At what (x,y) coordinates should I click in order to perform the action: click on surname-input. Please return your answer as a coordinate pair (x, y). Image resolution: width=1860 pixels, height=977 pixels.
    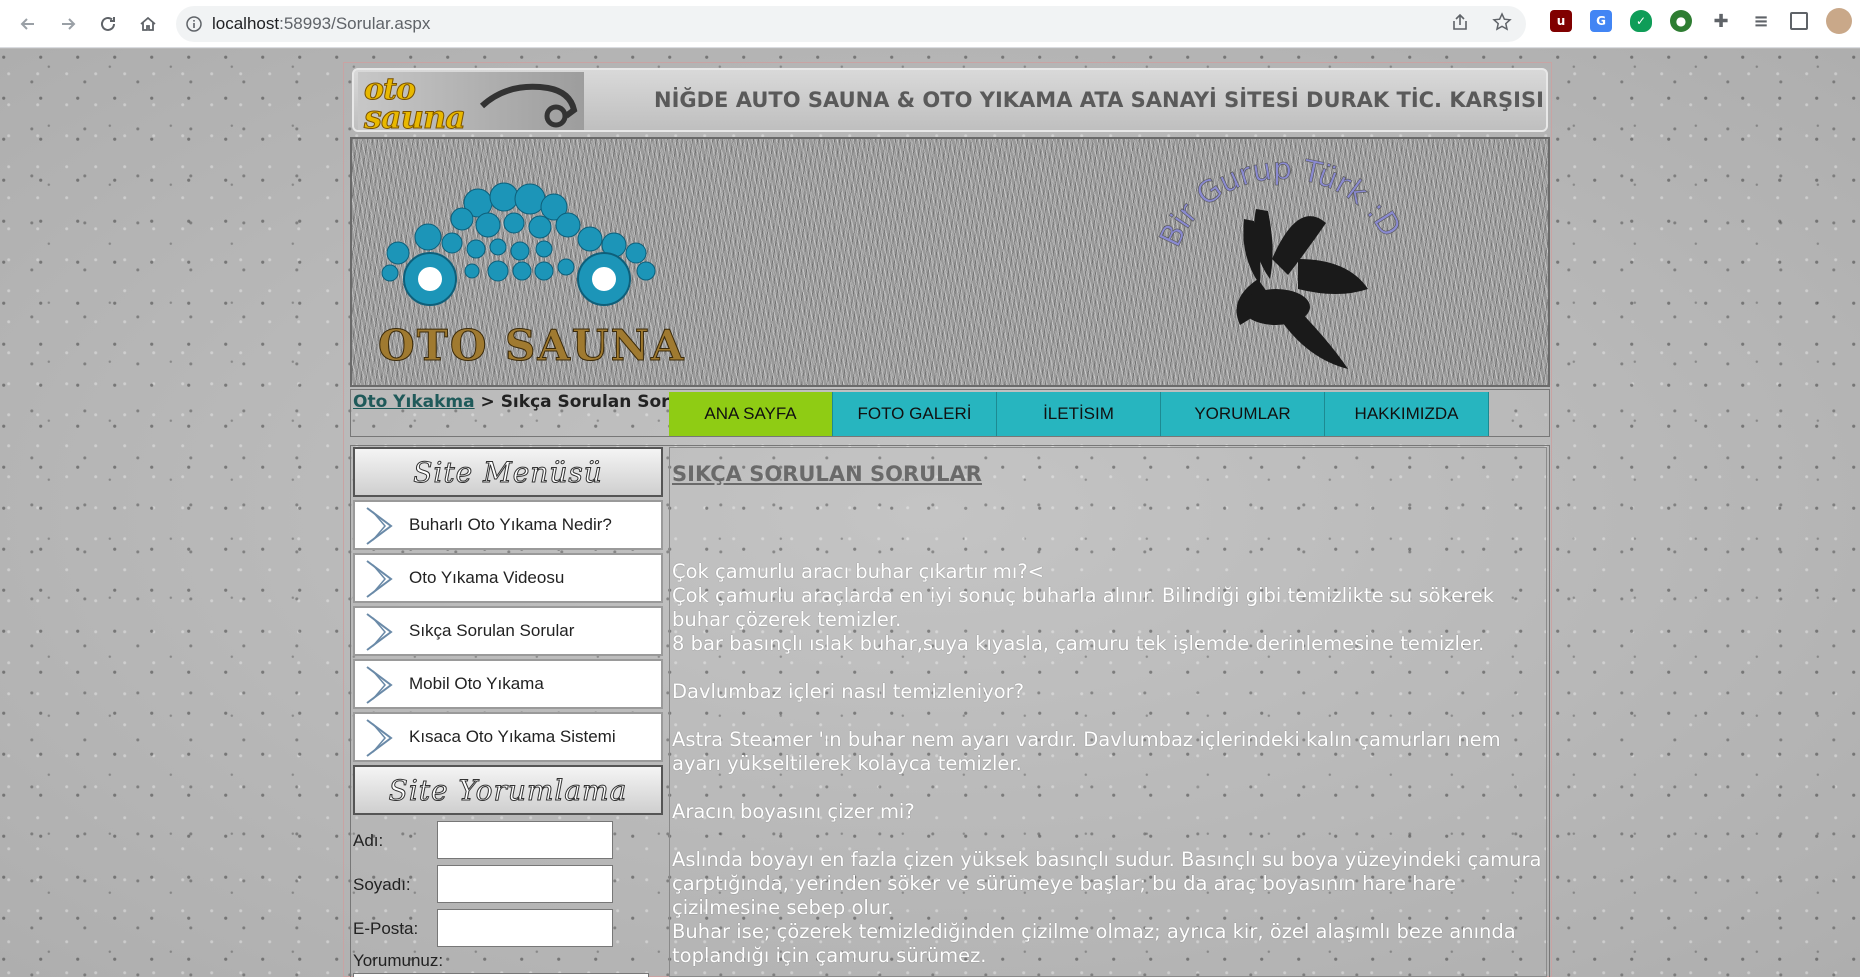
    Looking at the image, I should click on (525, 884).